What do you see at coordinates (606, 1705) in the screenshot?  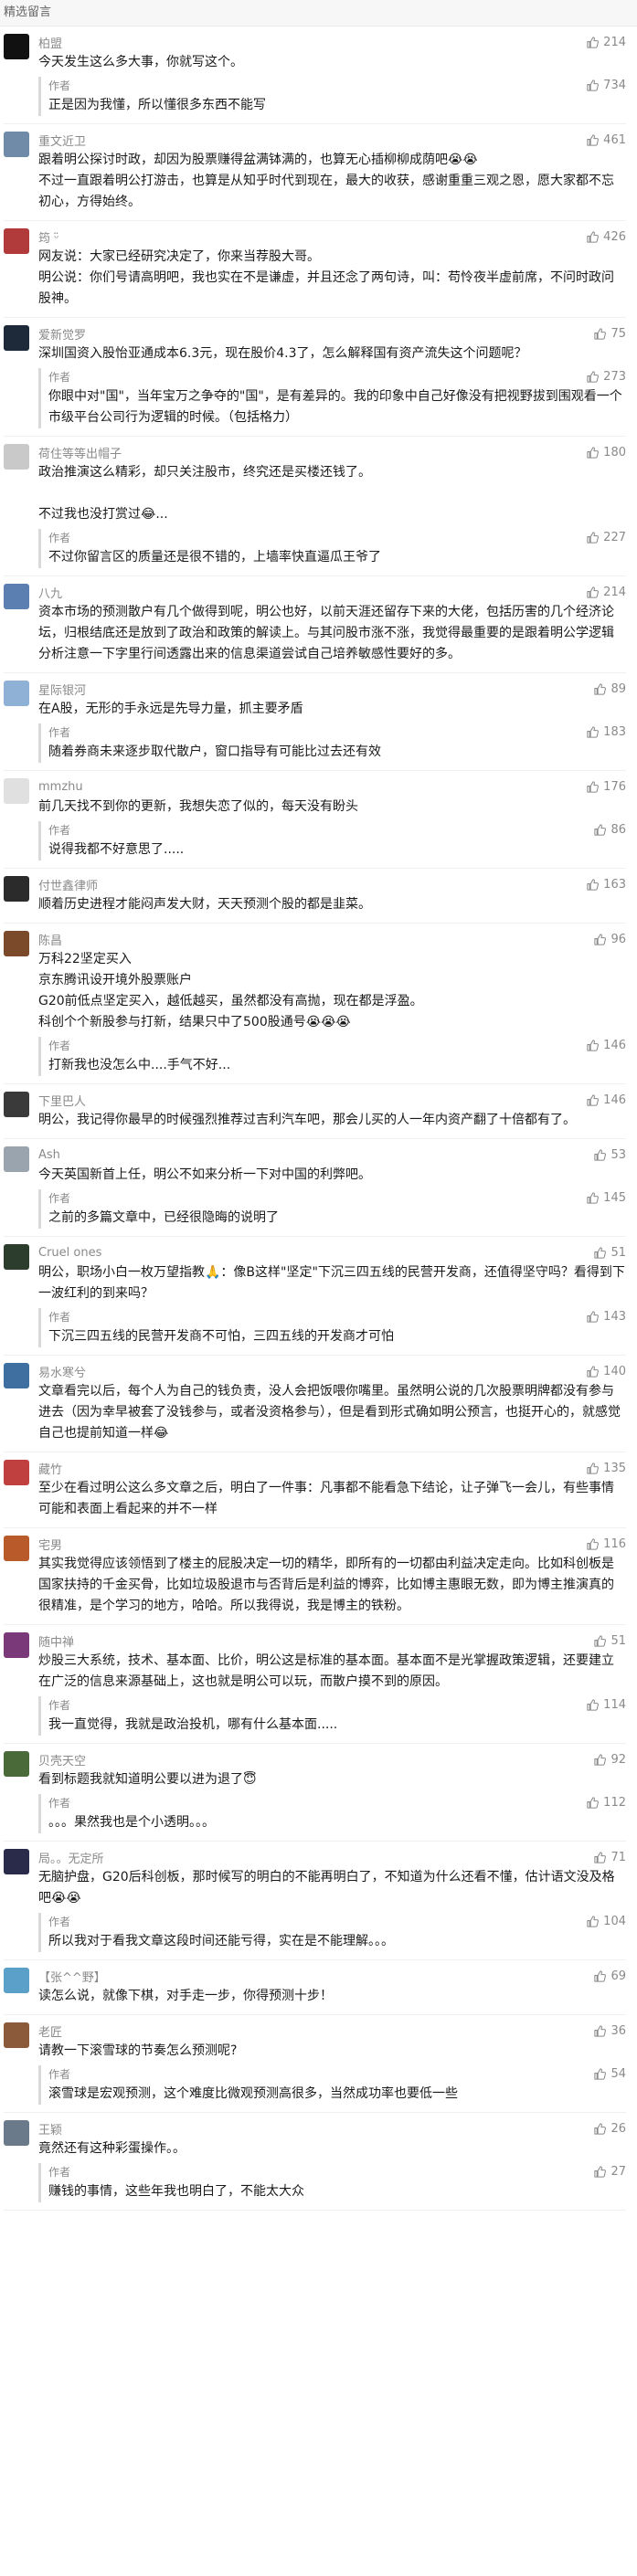 I see `reply-like-button: 114` at bounding box center [606, 1705].